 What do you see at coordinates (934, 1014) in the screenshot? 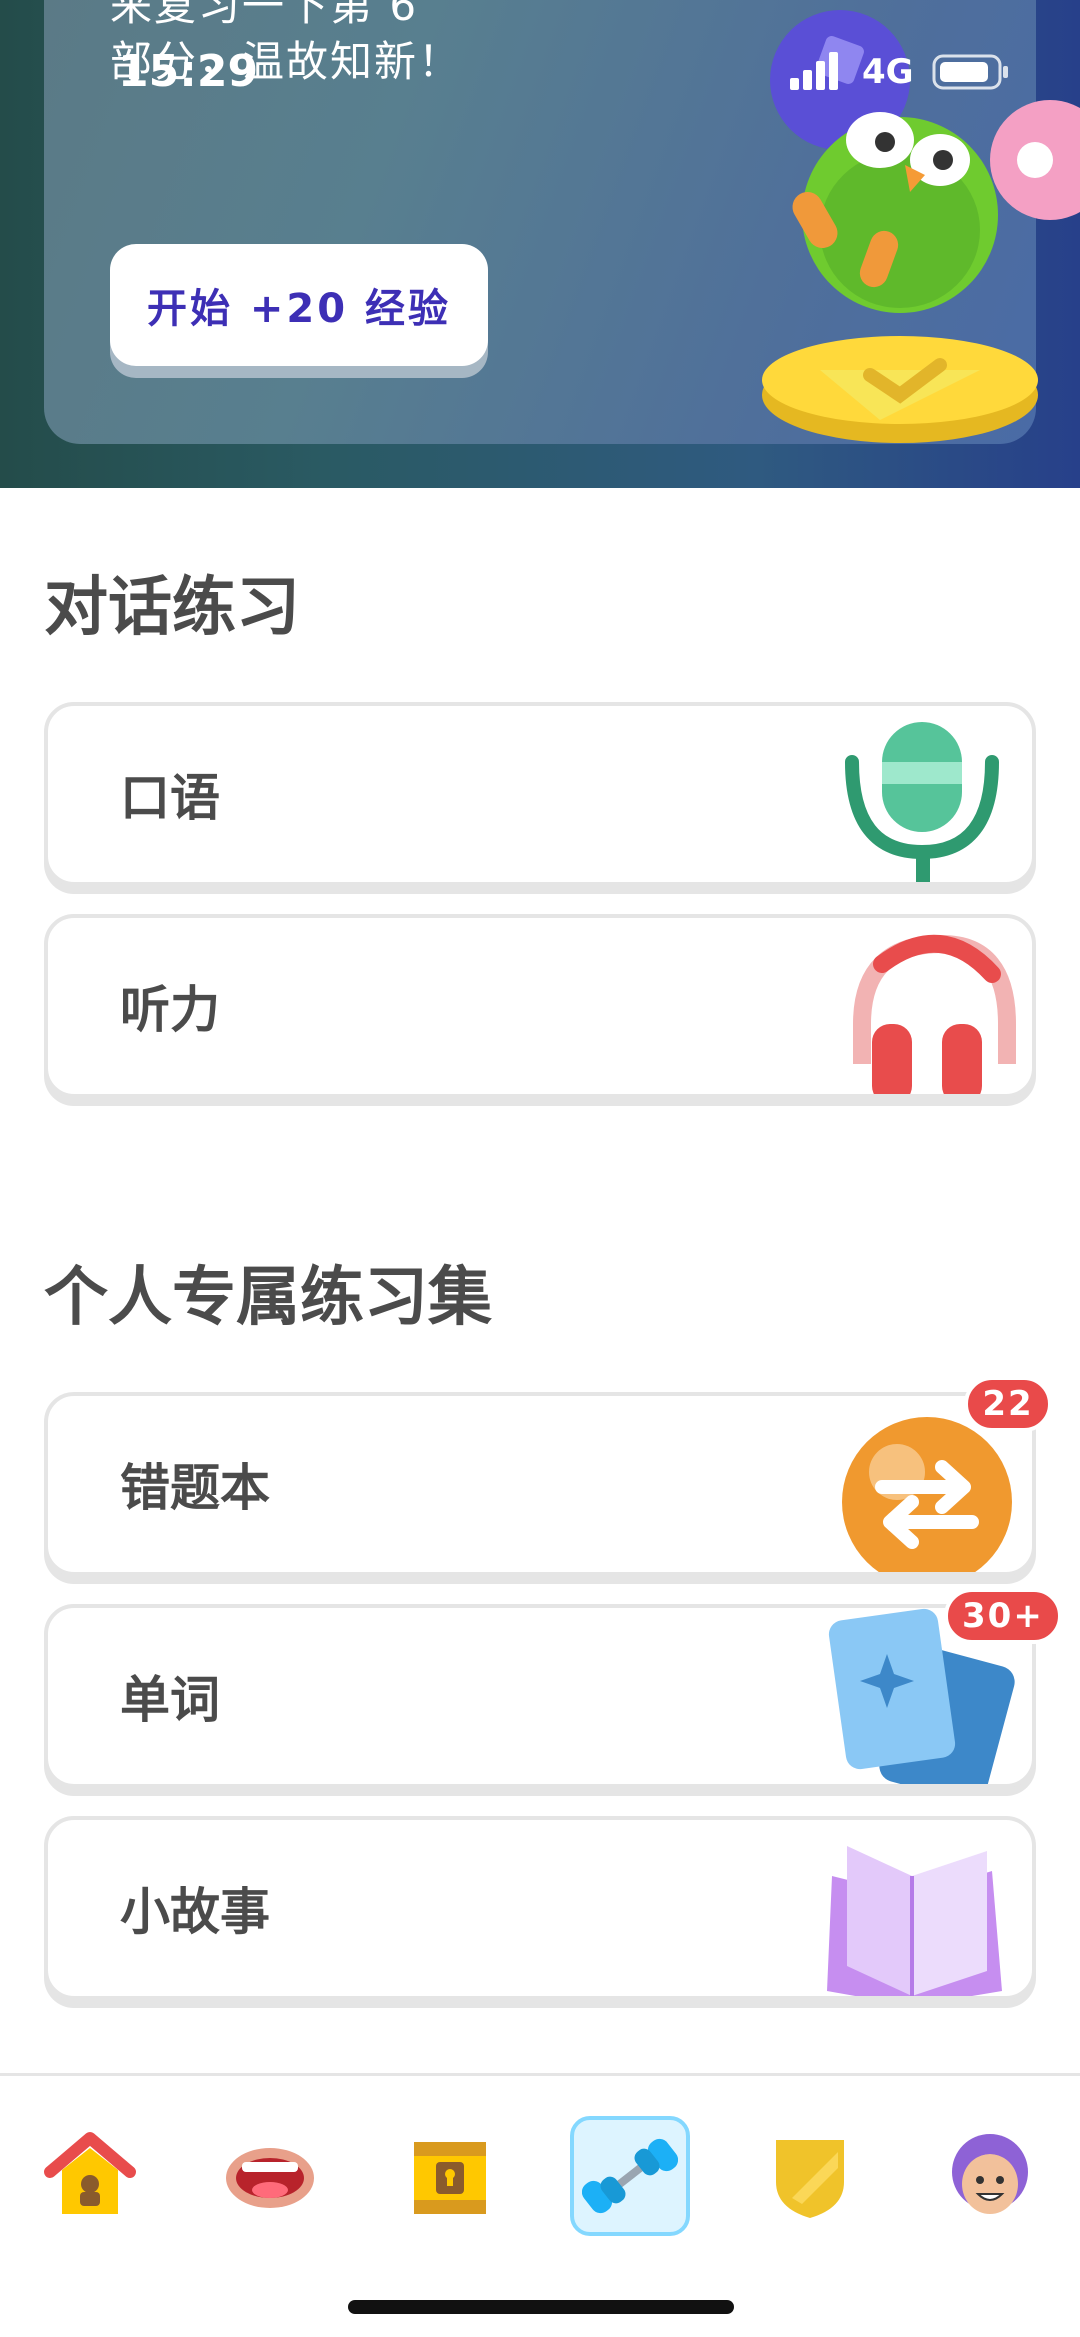
I see `headphones-icon` at bounding box center [934, 1014].